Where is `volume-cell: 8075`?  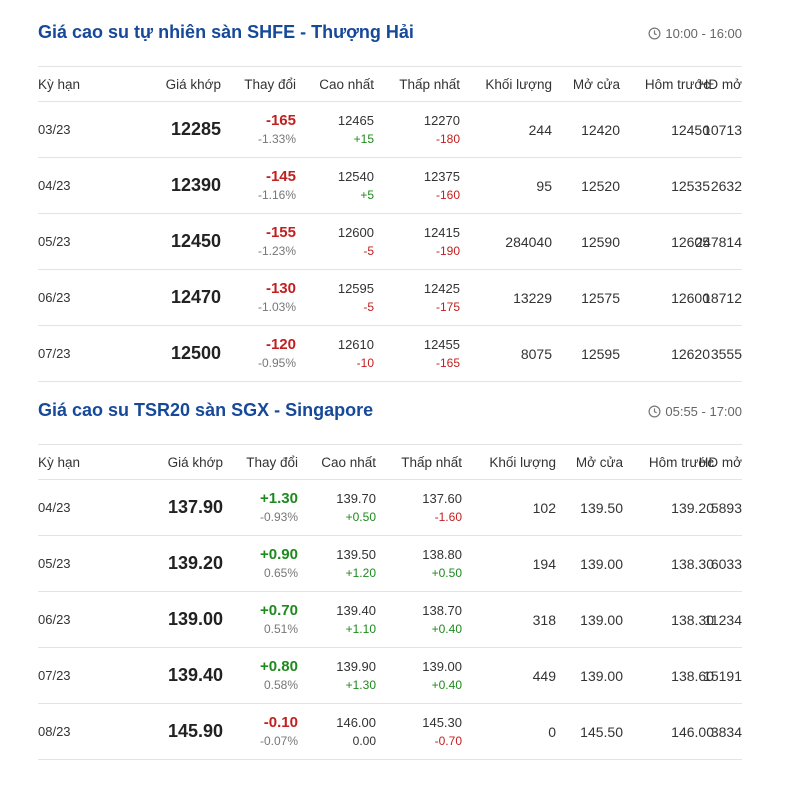
volume-cell: 8075 is located at coordinates (536, 353).